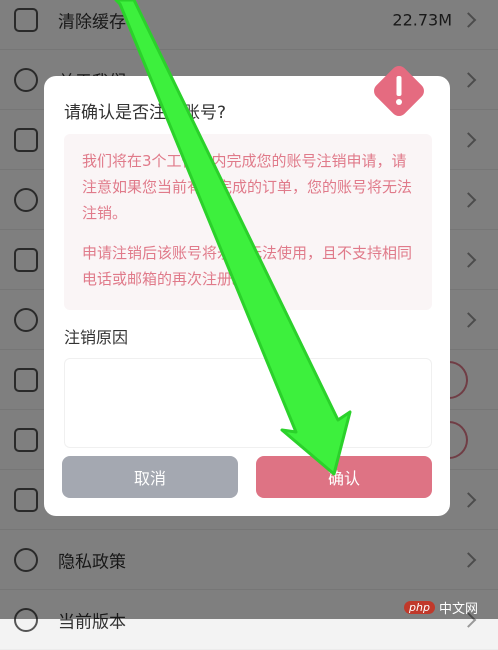  Describe the element at coordinates (399, 91) in the screenshot. I see `warning-icon` at that location.